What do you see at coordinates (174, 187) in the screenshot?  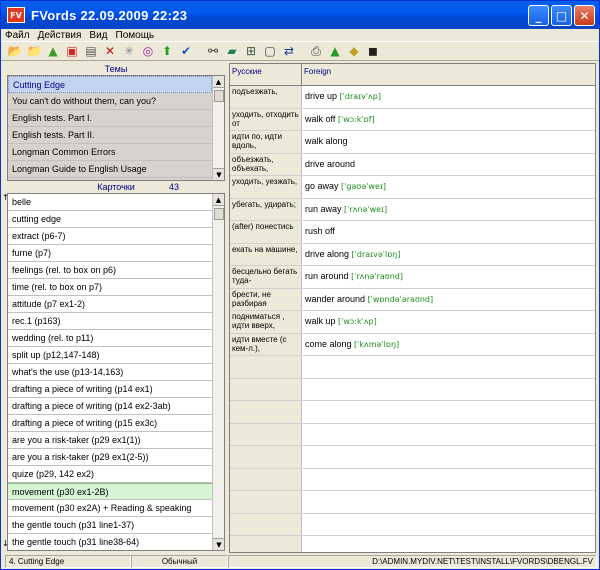 I see `cards-count: 43` at bounding box center [174, 187].